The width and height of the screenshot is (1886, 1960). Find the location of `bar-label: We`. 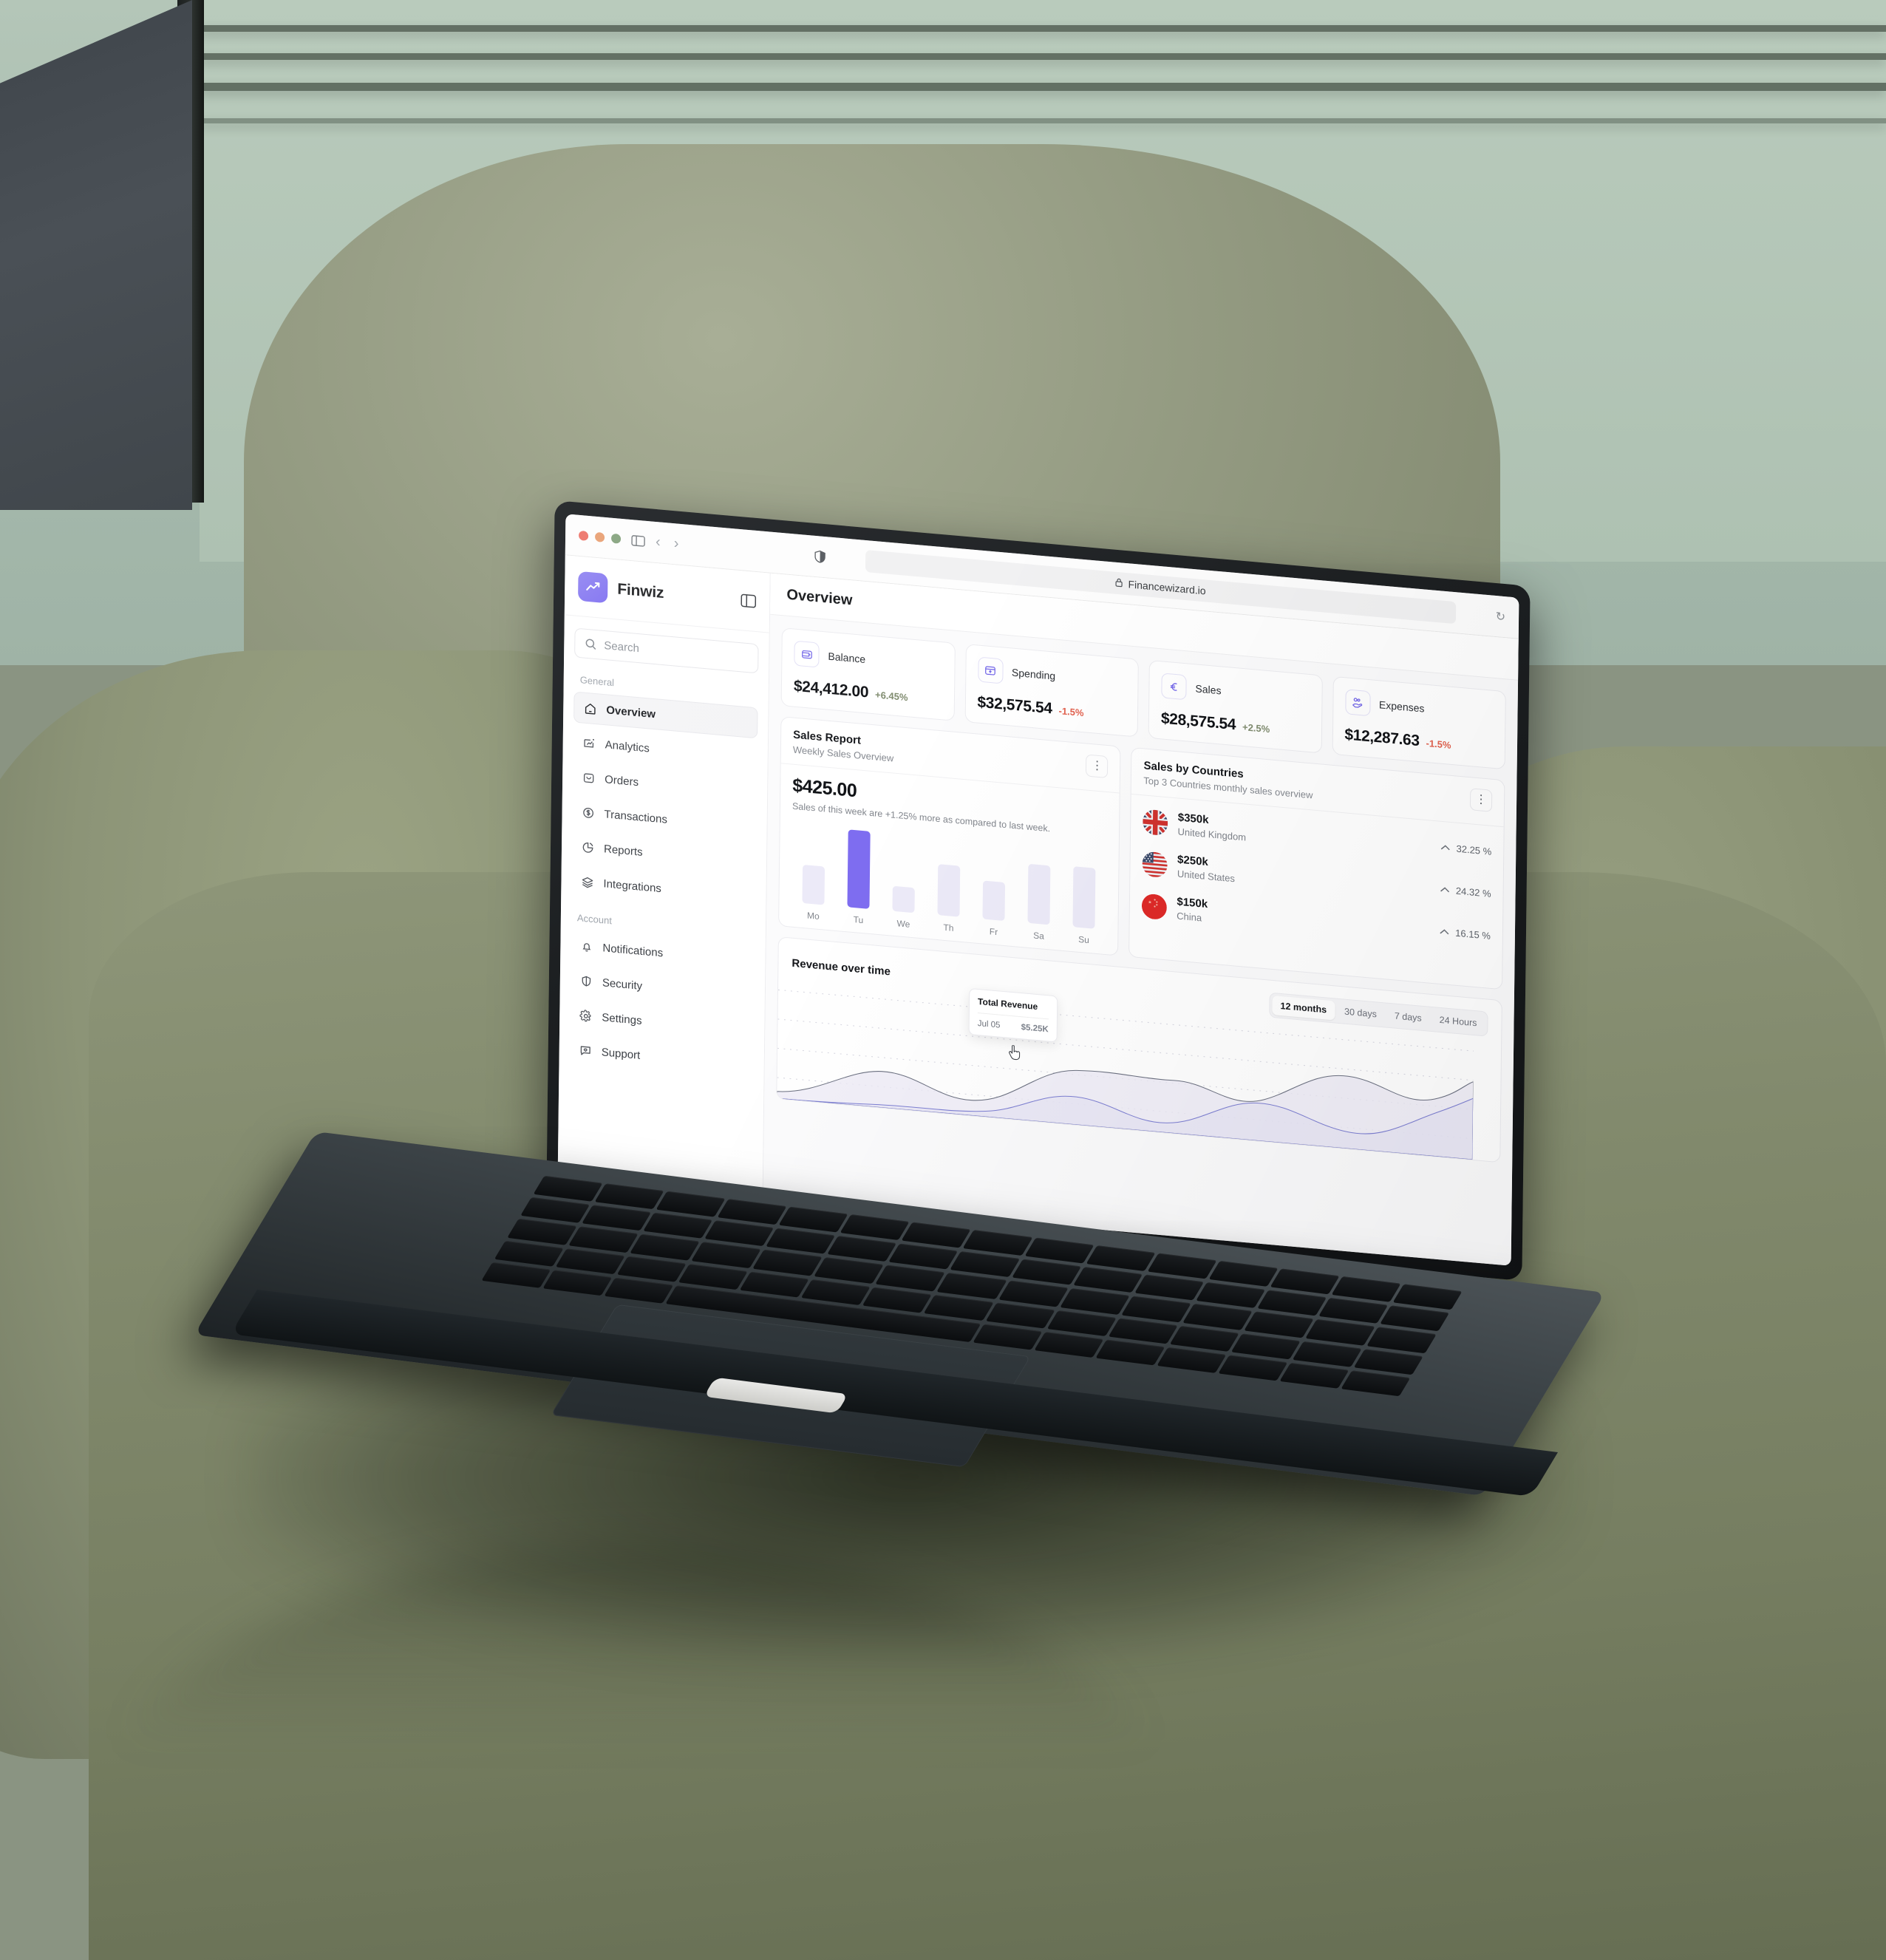

bar-label: We is located at coordinates (903, 924).